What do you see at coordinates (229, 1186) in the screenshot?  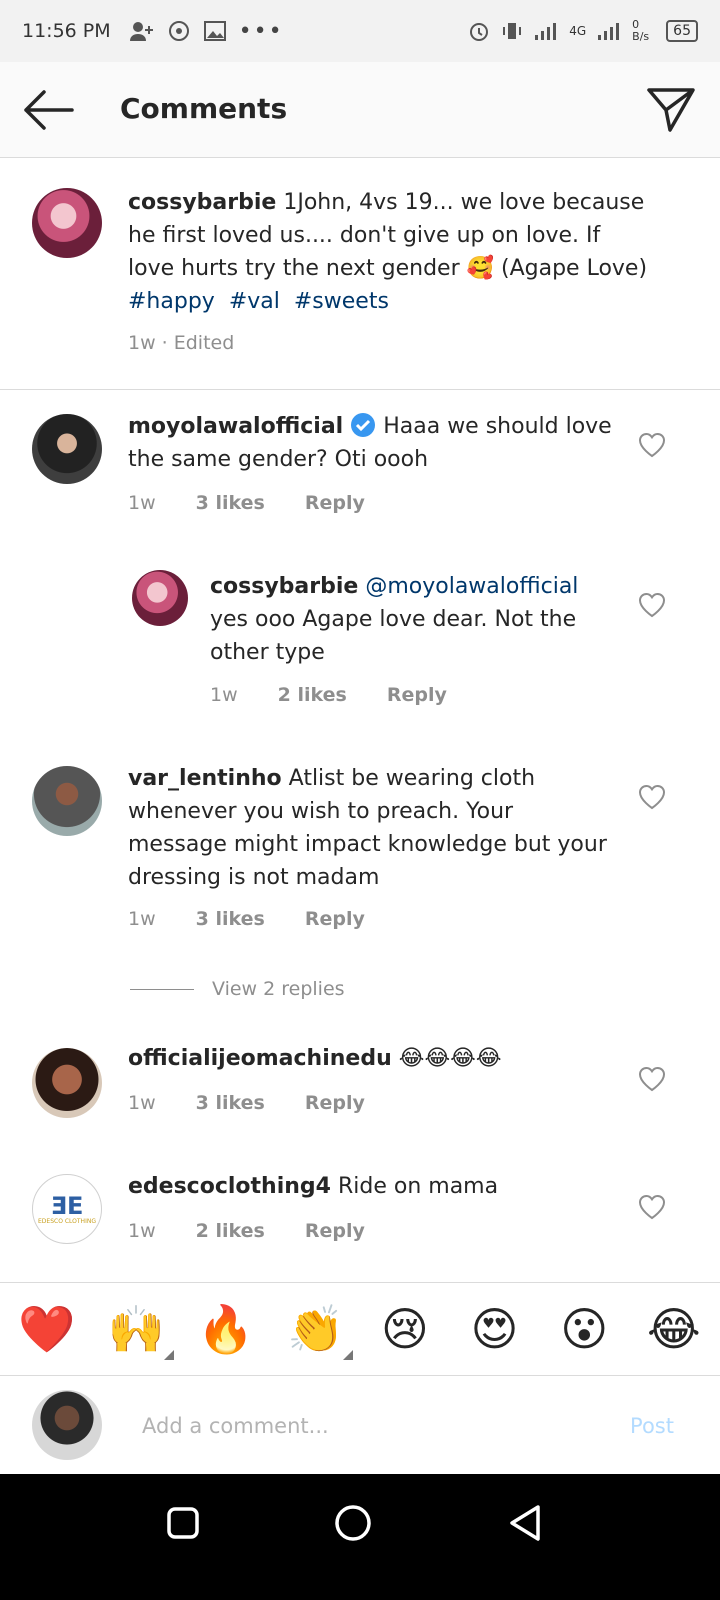 I see `comment-username: edescoclothing4` at bounding box center [229, 1186].